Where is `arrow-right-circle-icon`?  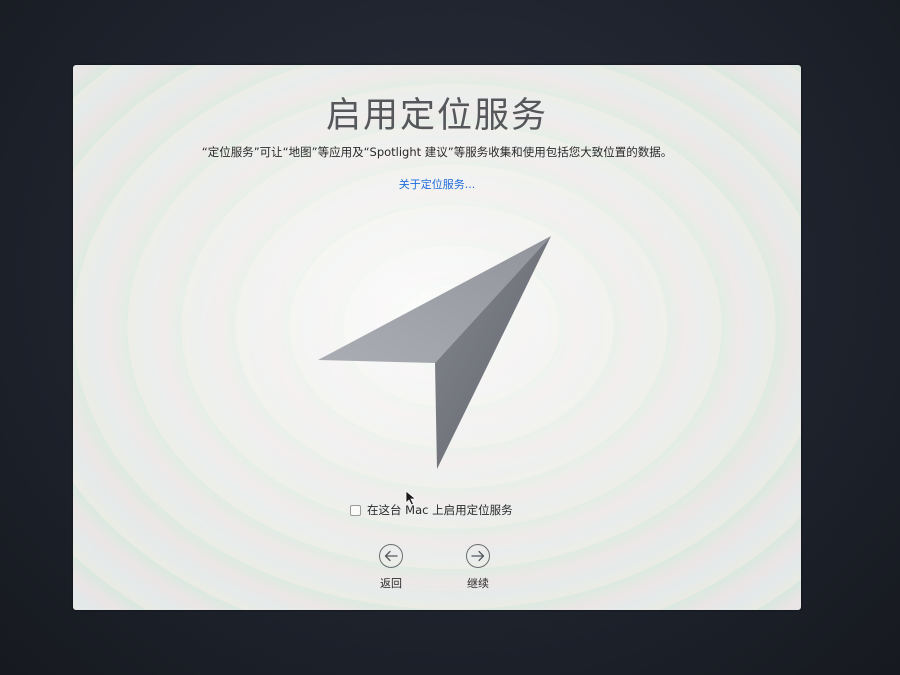
arrow-right-circle-icon is located at coordinates (478, 556).